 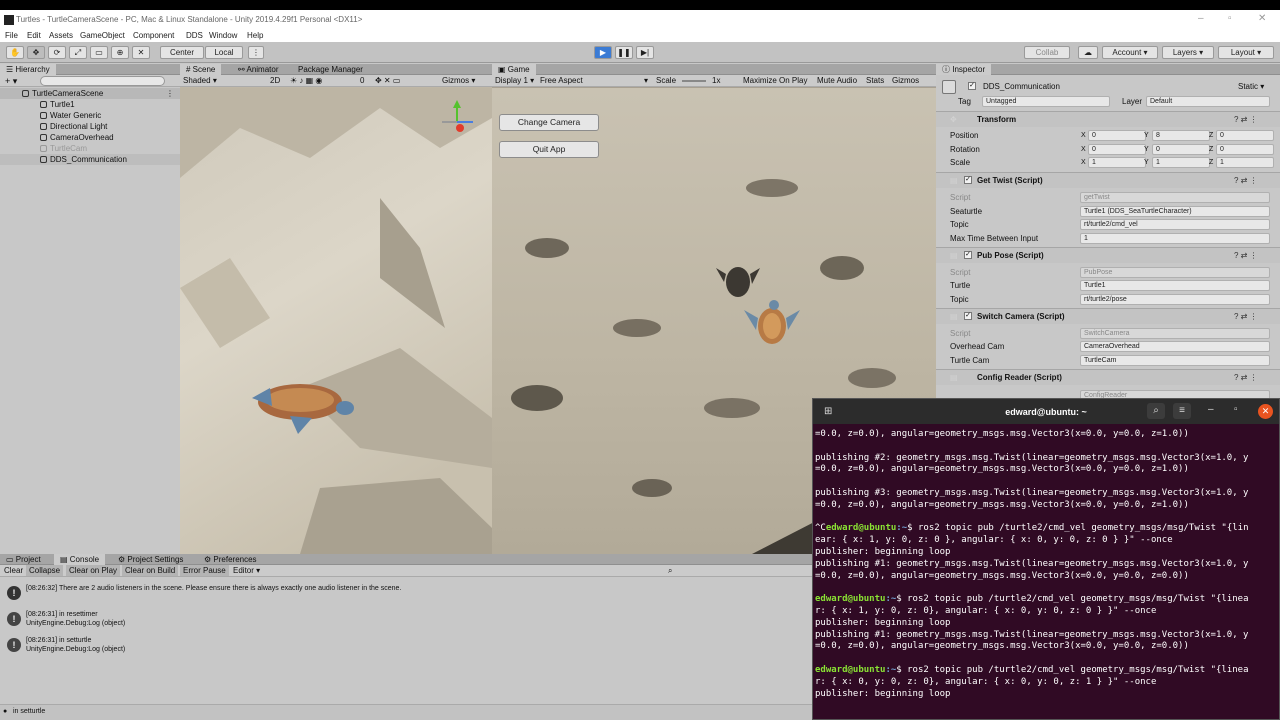 I want to click on change-camera-button: Change Camera, so click(x=549, y=122).